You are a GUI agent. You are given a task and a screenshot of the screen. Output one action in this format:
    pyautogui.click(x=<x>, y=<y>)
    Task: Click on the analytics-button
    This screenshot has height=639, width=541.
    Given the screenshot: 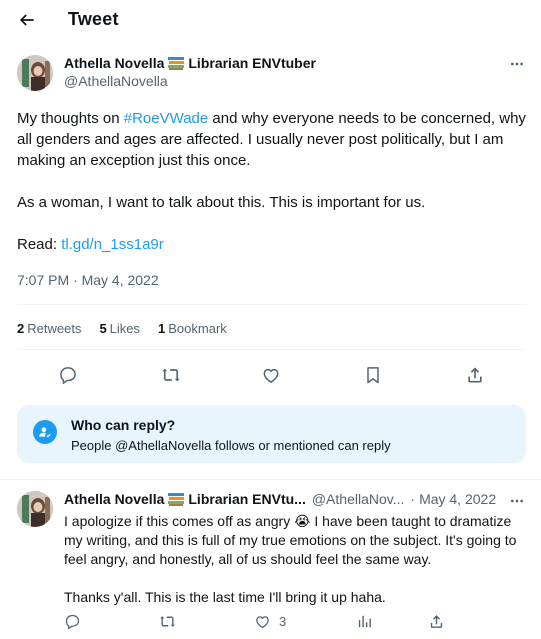 What is the action you would take?
    pyautogui.click(x=364, y=621)
    